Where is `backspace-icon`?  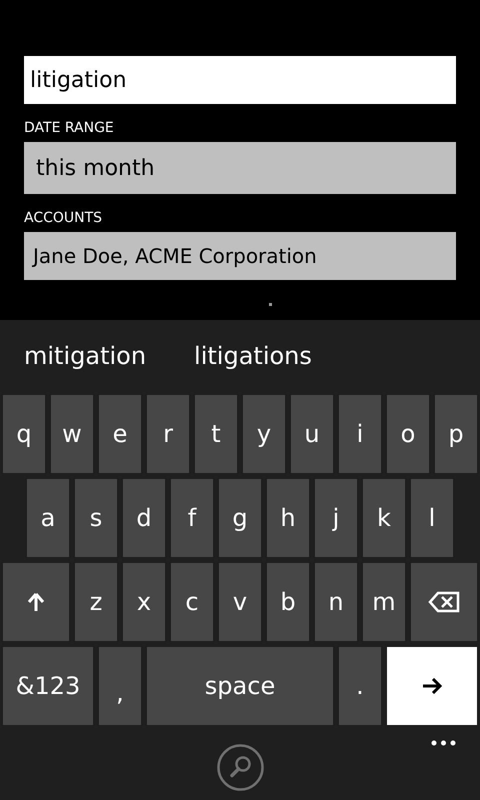 backspace-icon is located at coordinates (444, 602).